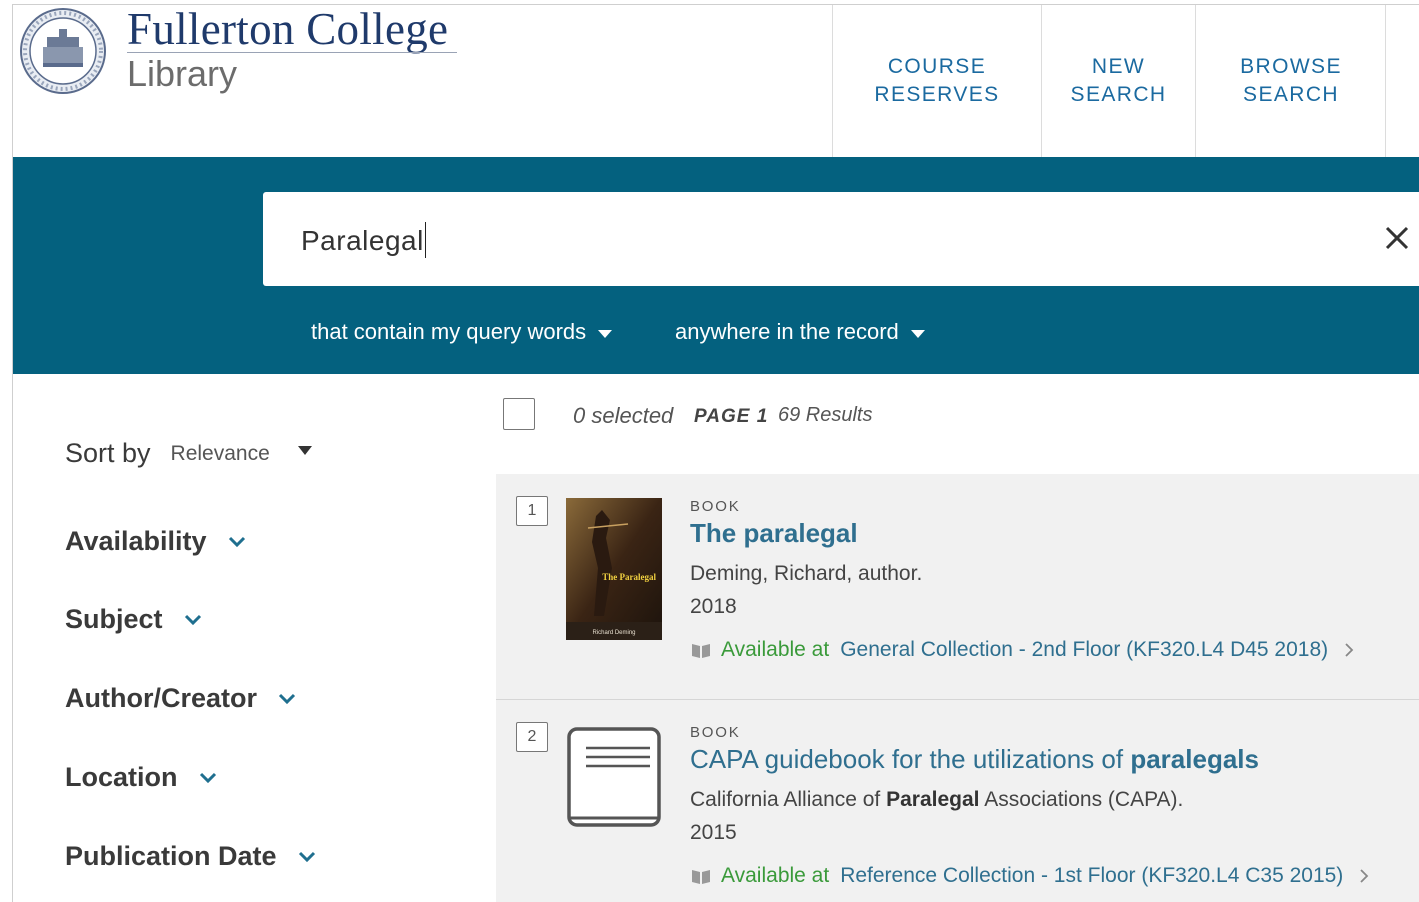  I want to click on result-author: Deming, Richard, author., so click(806, 573).